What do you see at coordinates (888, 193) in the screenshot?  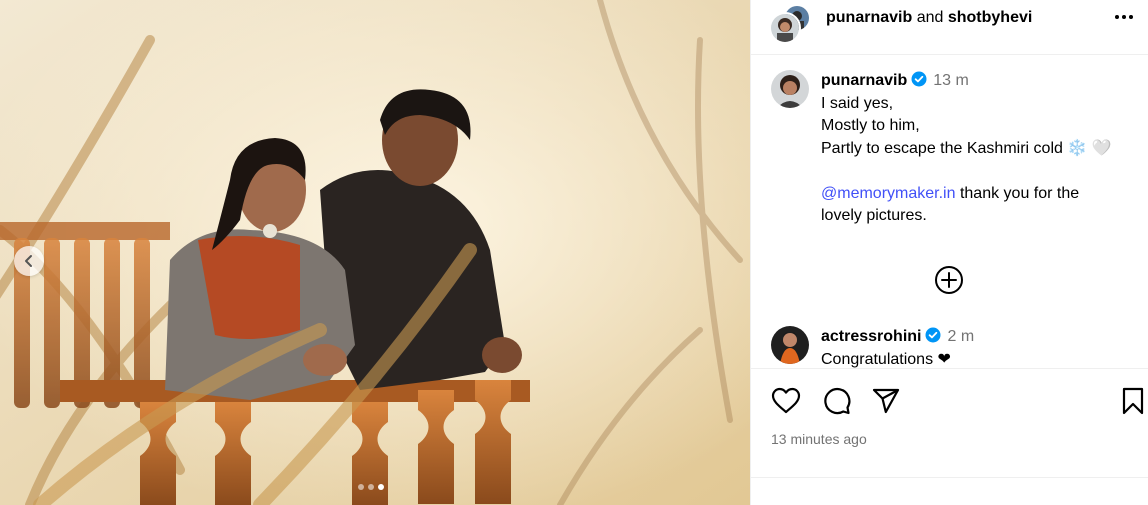 I see `mention-link: @memorymaker.in` at bounding box center [888, 193].